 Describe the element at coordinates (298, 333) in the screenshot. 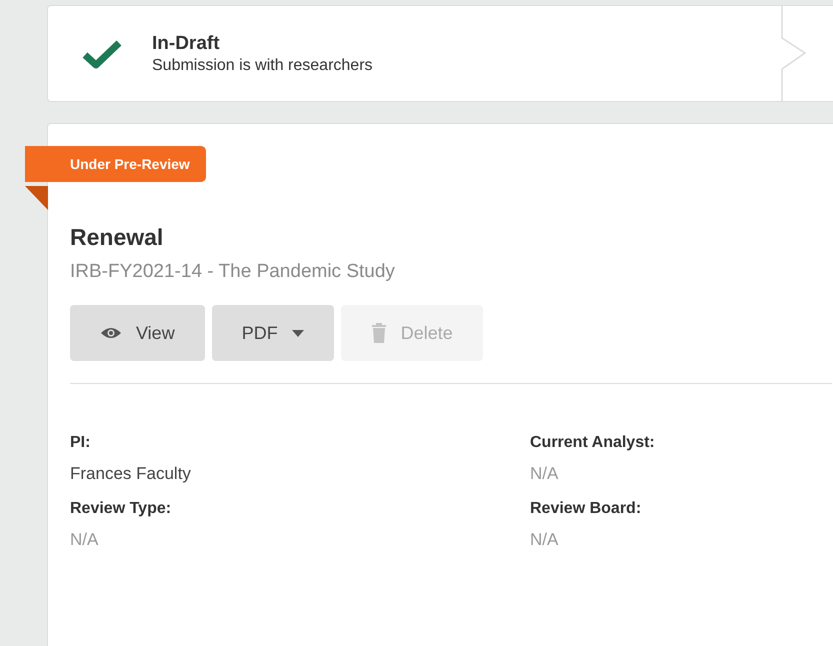

I see `caret-icon` at that location.